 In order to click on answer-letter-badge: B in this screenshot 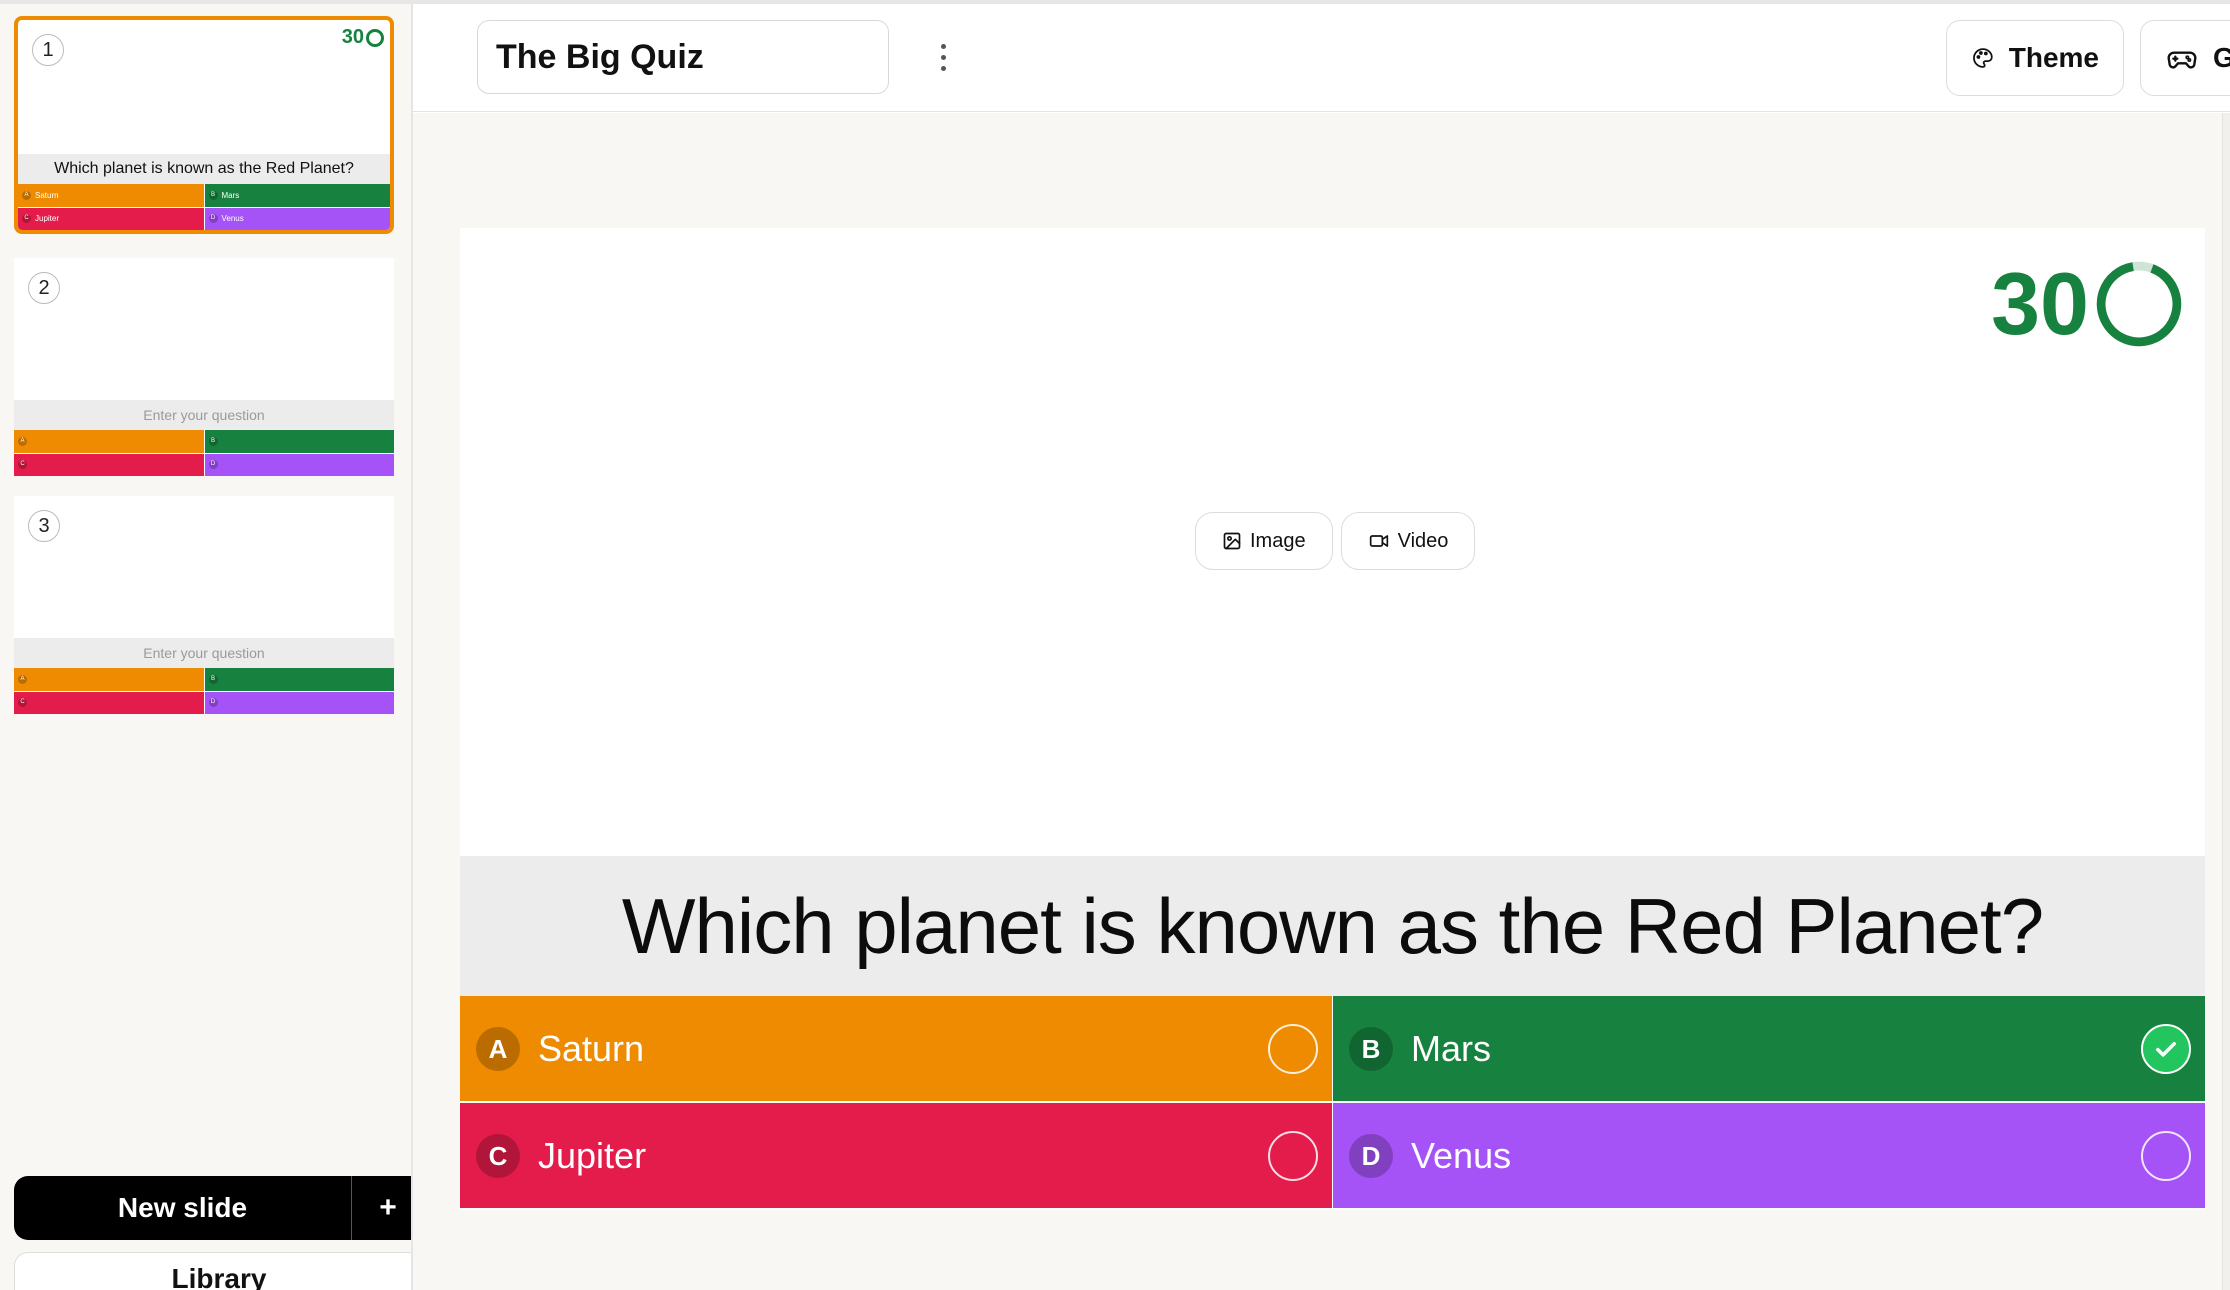, I will do `click(1371, 1048)`.